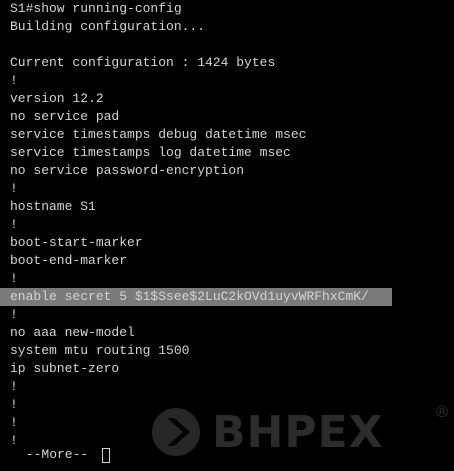 The height and width of the screenshot is (471, 454). What do you see at coordinates (65, 368) in the screenshot?
I see `terminal-line: ip subnet-zero` at bounding box center [65, 368].